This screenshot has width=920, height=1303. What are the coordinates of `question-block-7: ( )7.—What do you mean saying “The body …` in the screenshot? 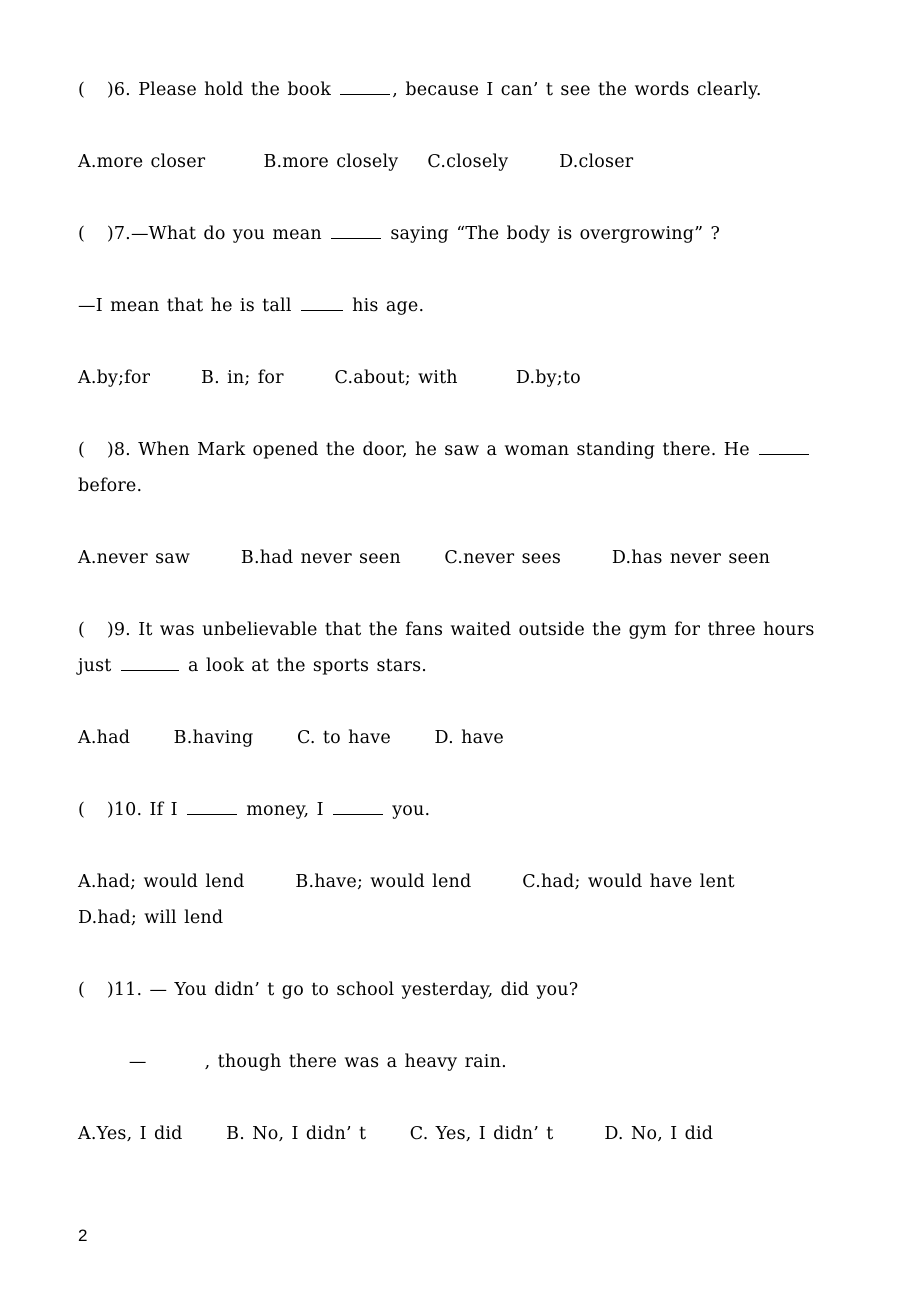 It's located at (454, 306).